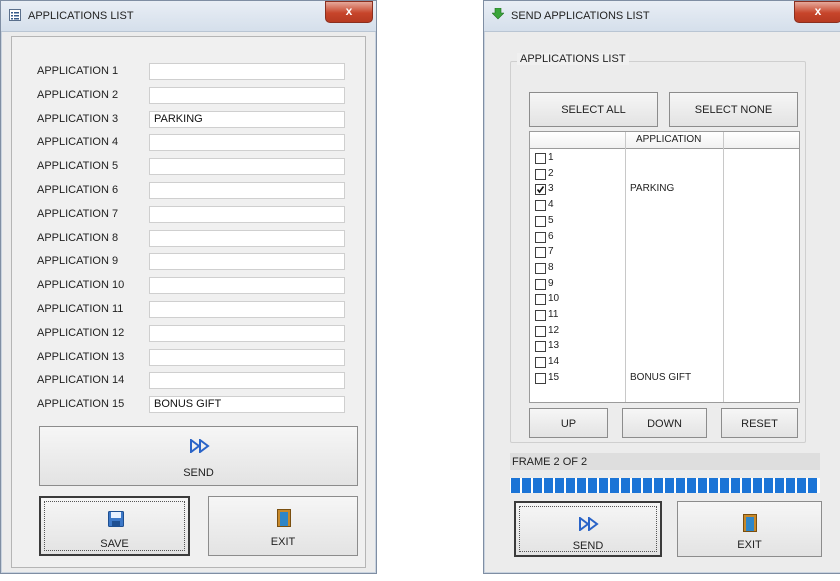 This screenshot has height=581, width=840. I want to click on row-number: 10, so click(554, 299).